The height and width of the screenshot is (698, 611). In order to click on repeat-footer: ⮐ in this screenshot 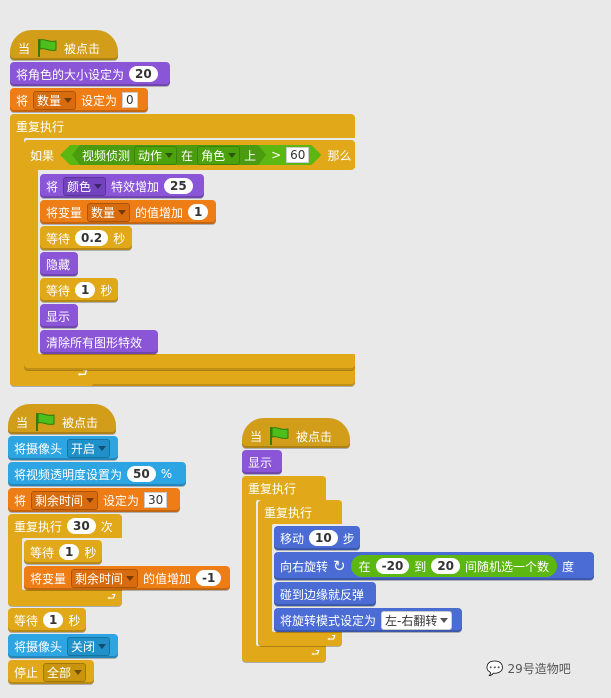, I will do `click(65, 598)`.